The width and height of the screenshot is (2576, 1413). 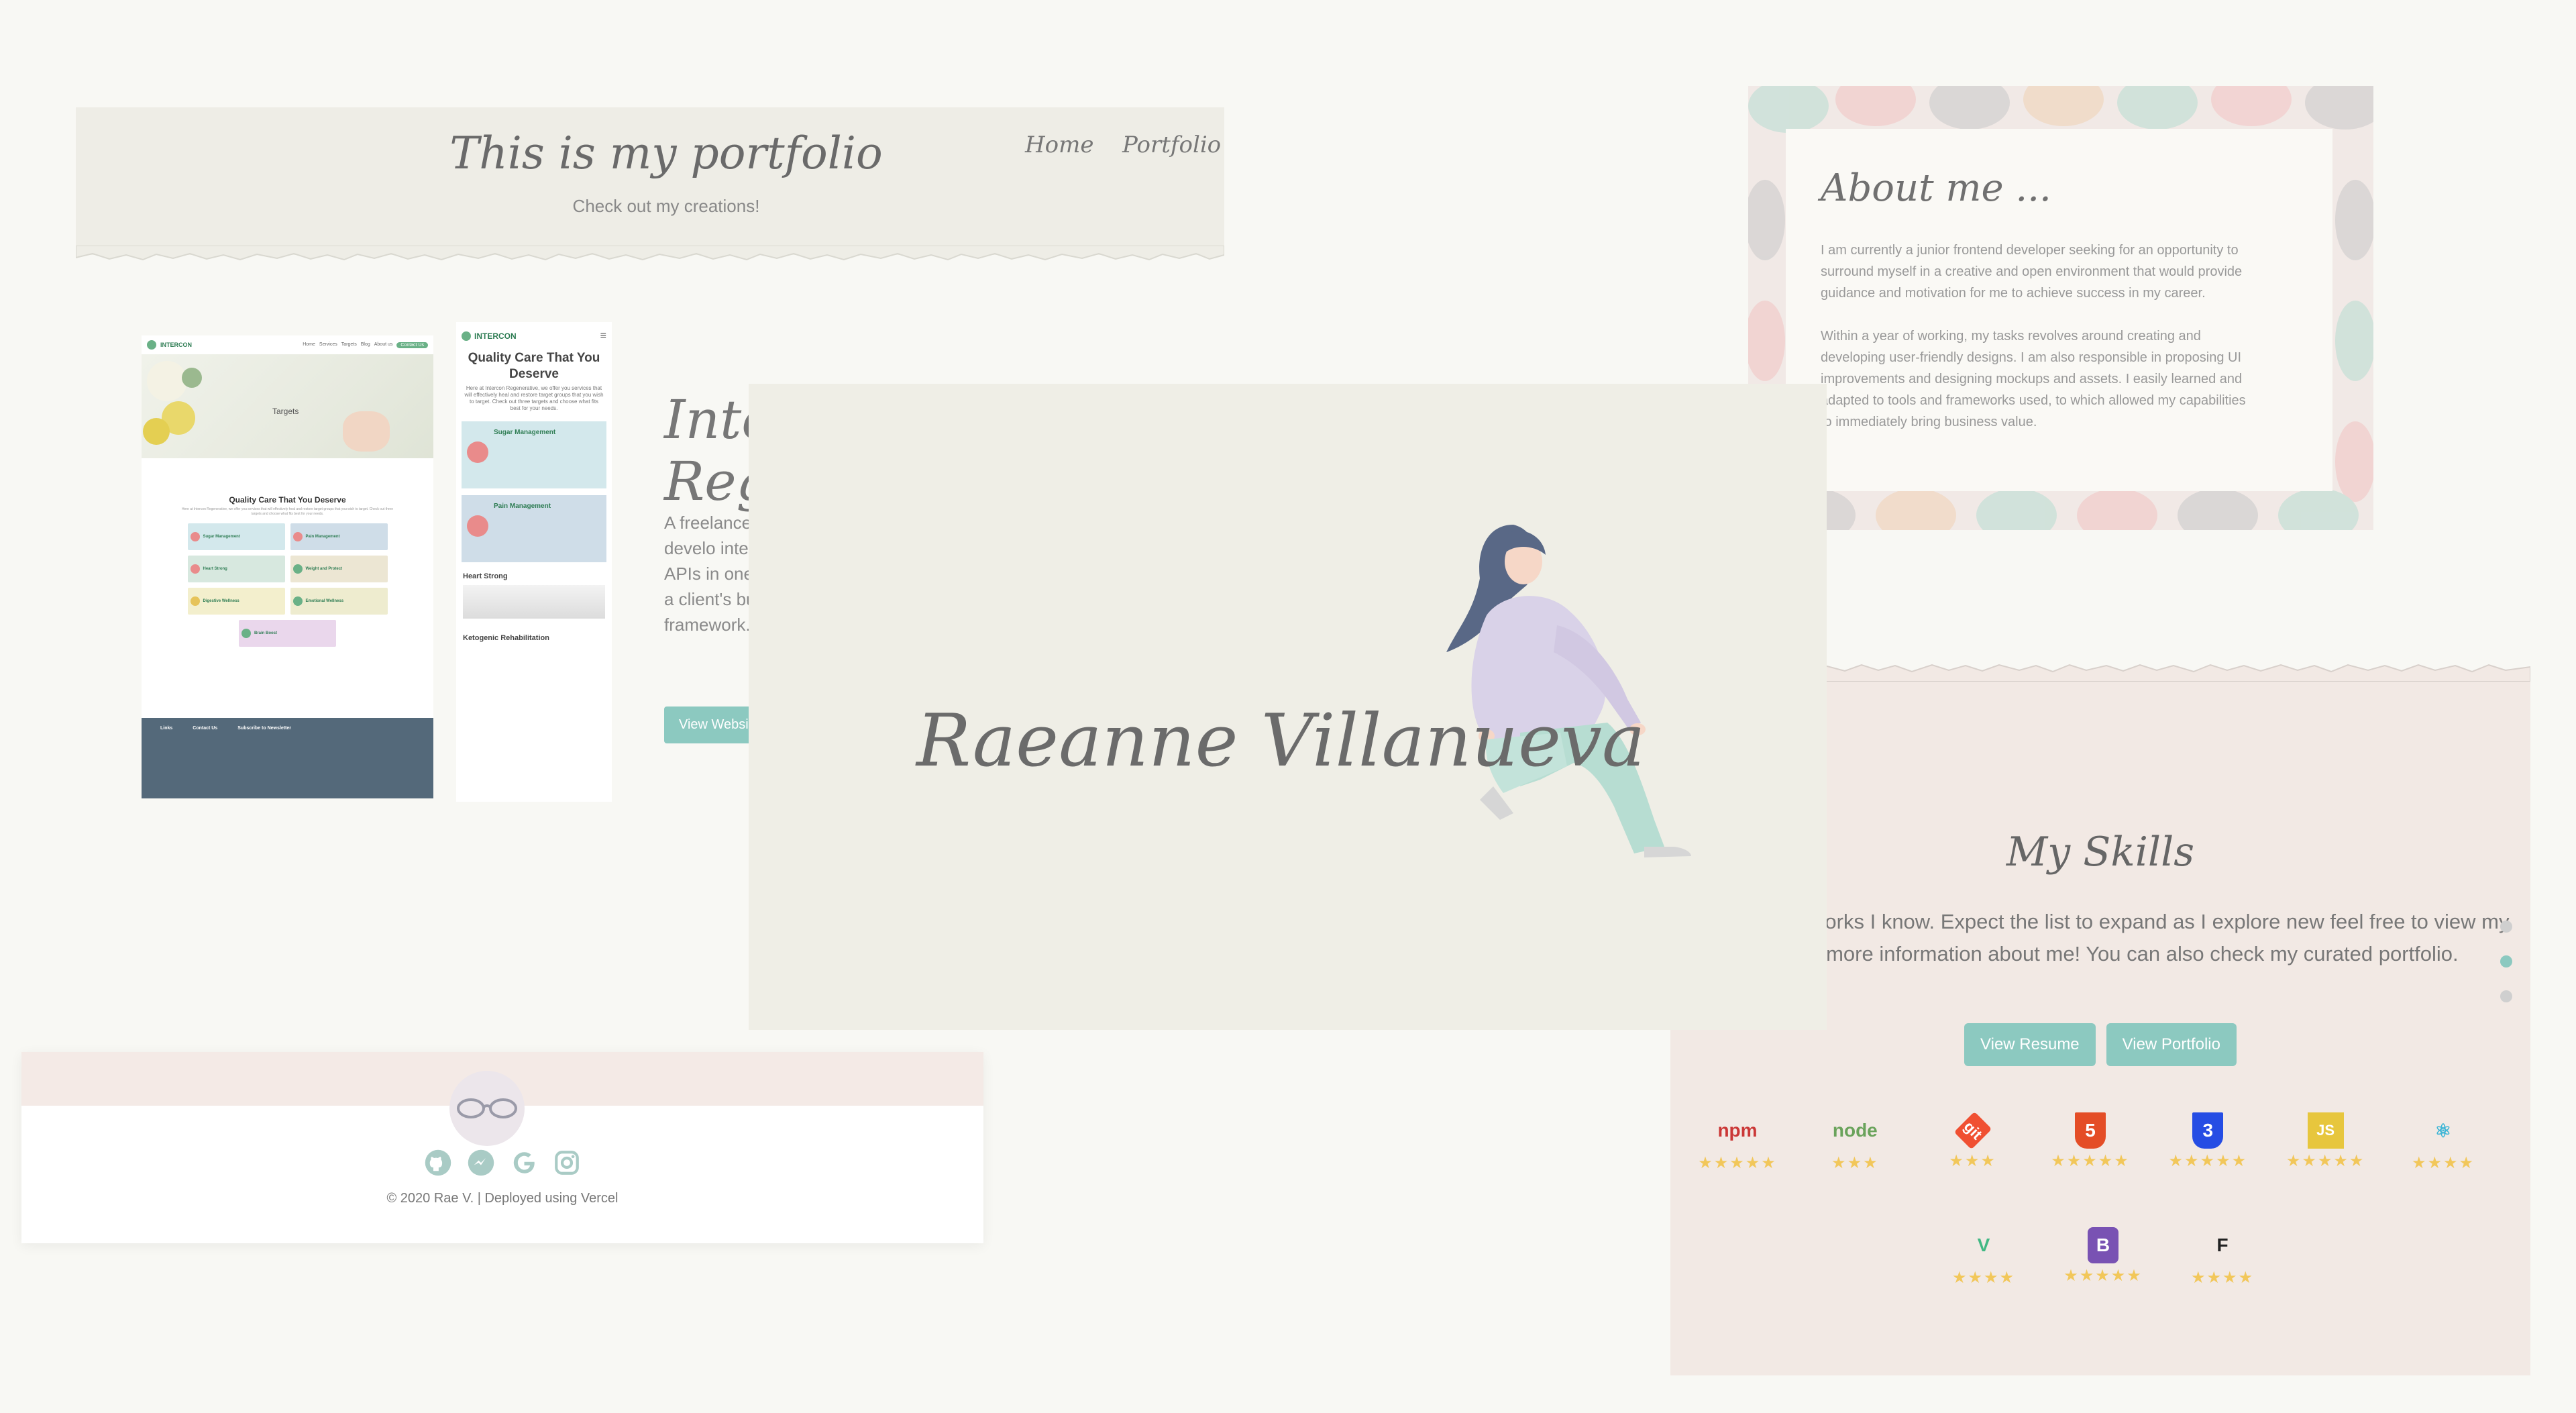 What do you see at coordinates (287, 758) in the screenshot?
I see `mockup-footer: Links Contact Us Subscribe to Newsletter` at bounding box center [287, 758].